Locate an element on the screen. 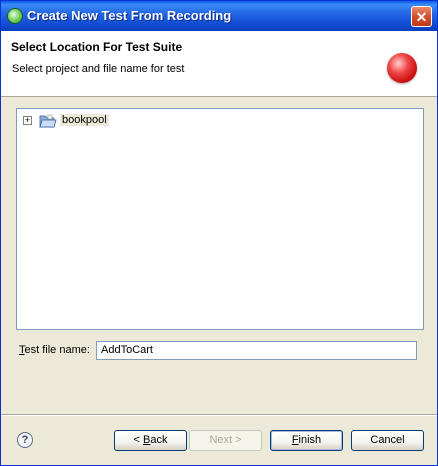 The image size is (438, 466). cancel-button: Cancel is located at coordinates (387, 440).